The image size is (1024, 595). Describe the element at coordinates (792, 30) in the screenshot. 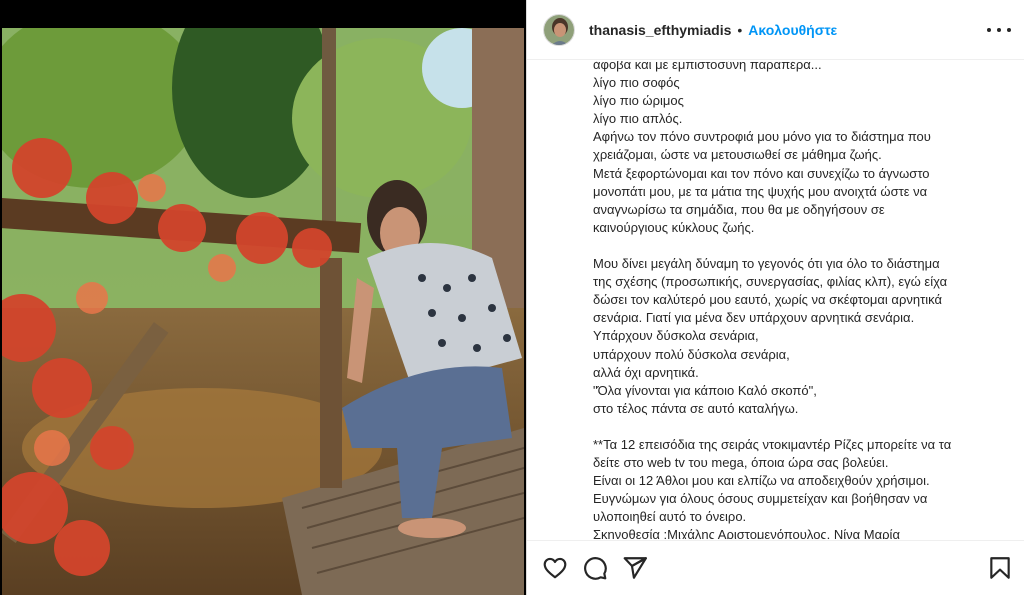

I see `follow-button: Ακολουθήστε` at that location.